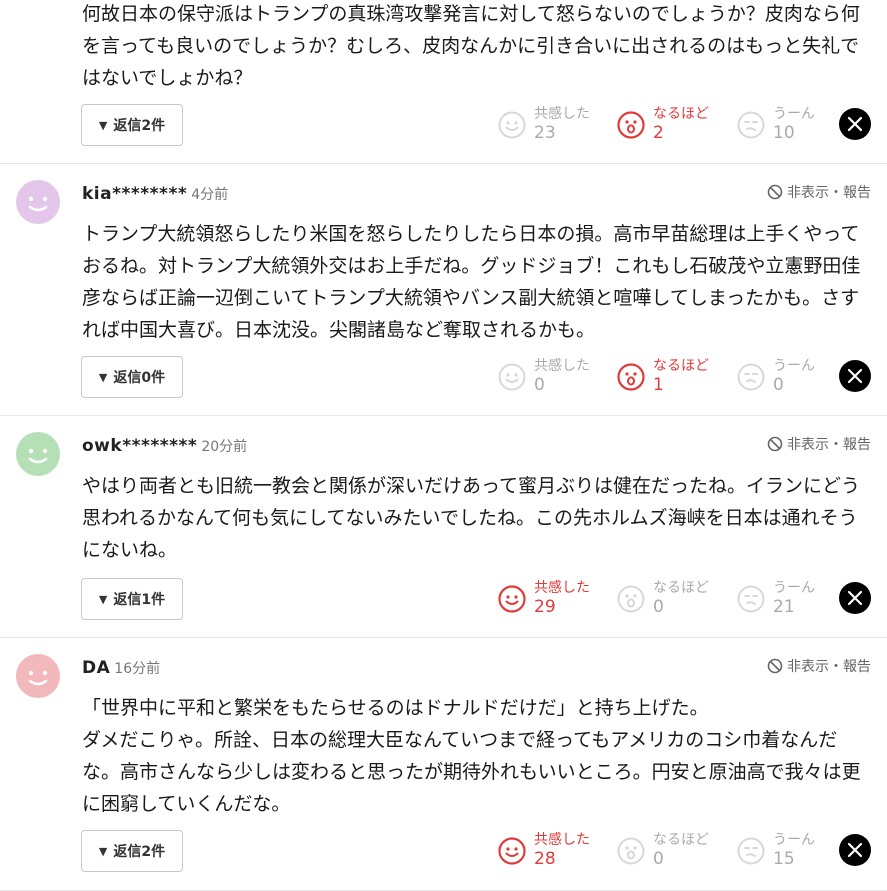 Image resolution: width=887 pixels, height=891 pixels. Describe the element at coordinates (139, 600) in the screenshot. I see `reply-count: 返信1件` at that location.